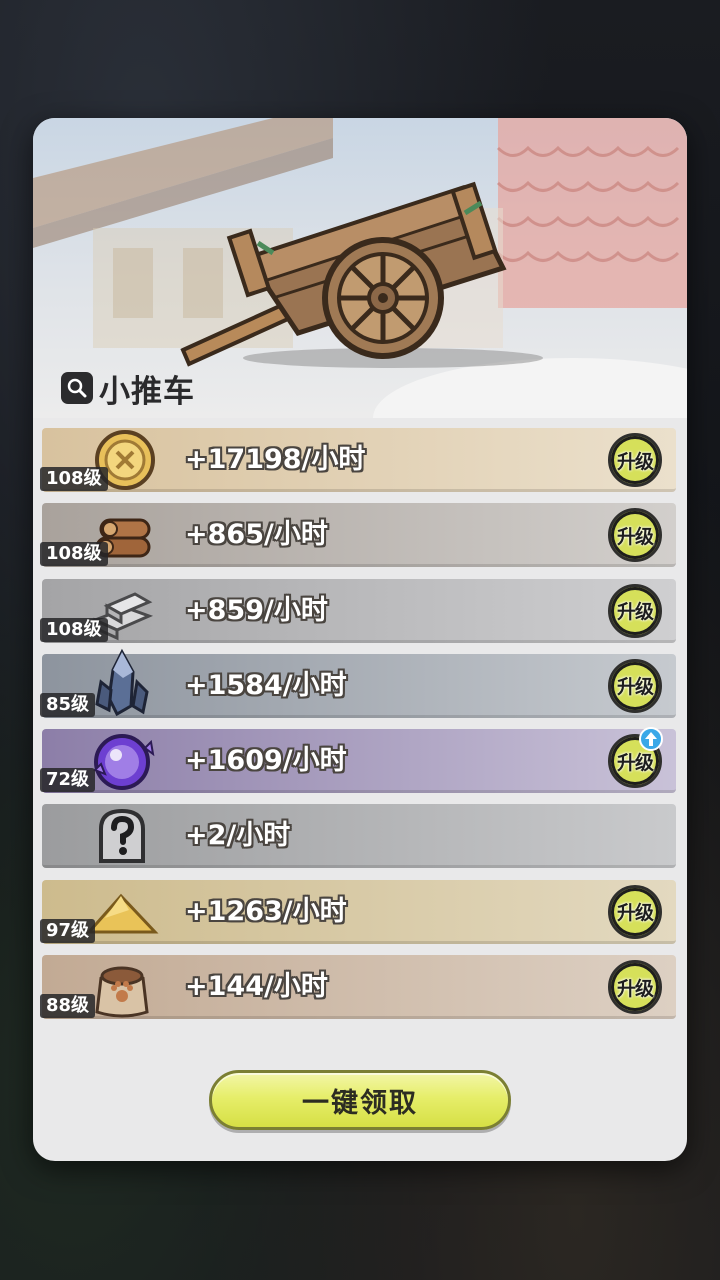 The image size is (720, 1280). I want to click on production-rate: +1263/小时, so click(266, 911).